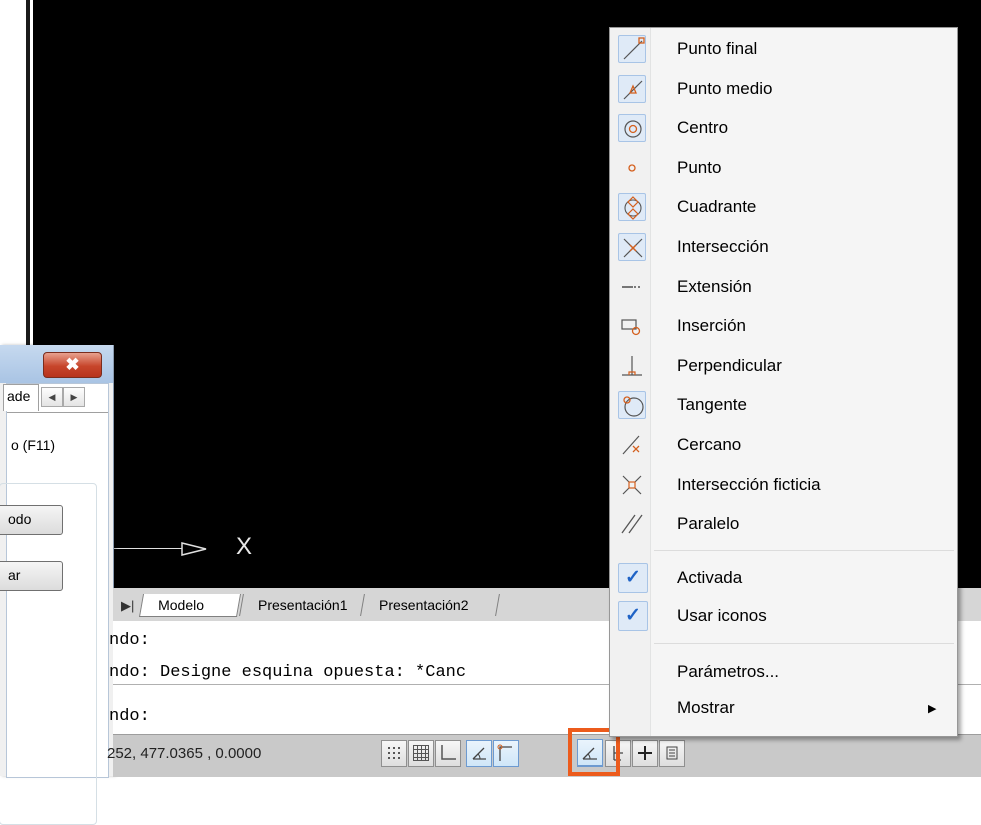  I want to click on submenu-arrow-icon: ▶, so click(932, 709).